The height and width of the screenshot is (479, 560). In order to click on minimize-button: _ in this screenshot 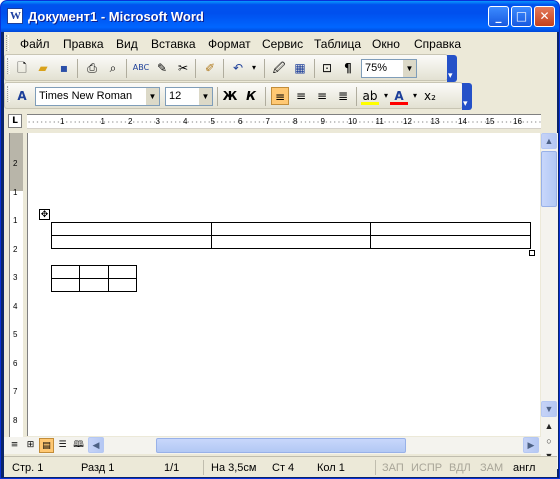, I will do `click(498, 16)`.